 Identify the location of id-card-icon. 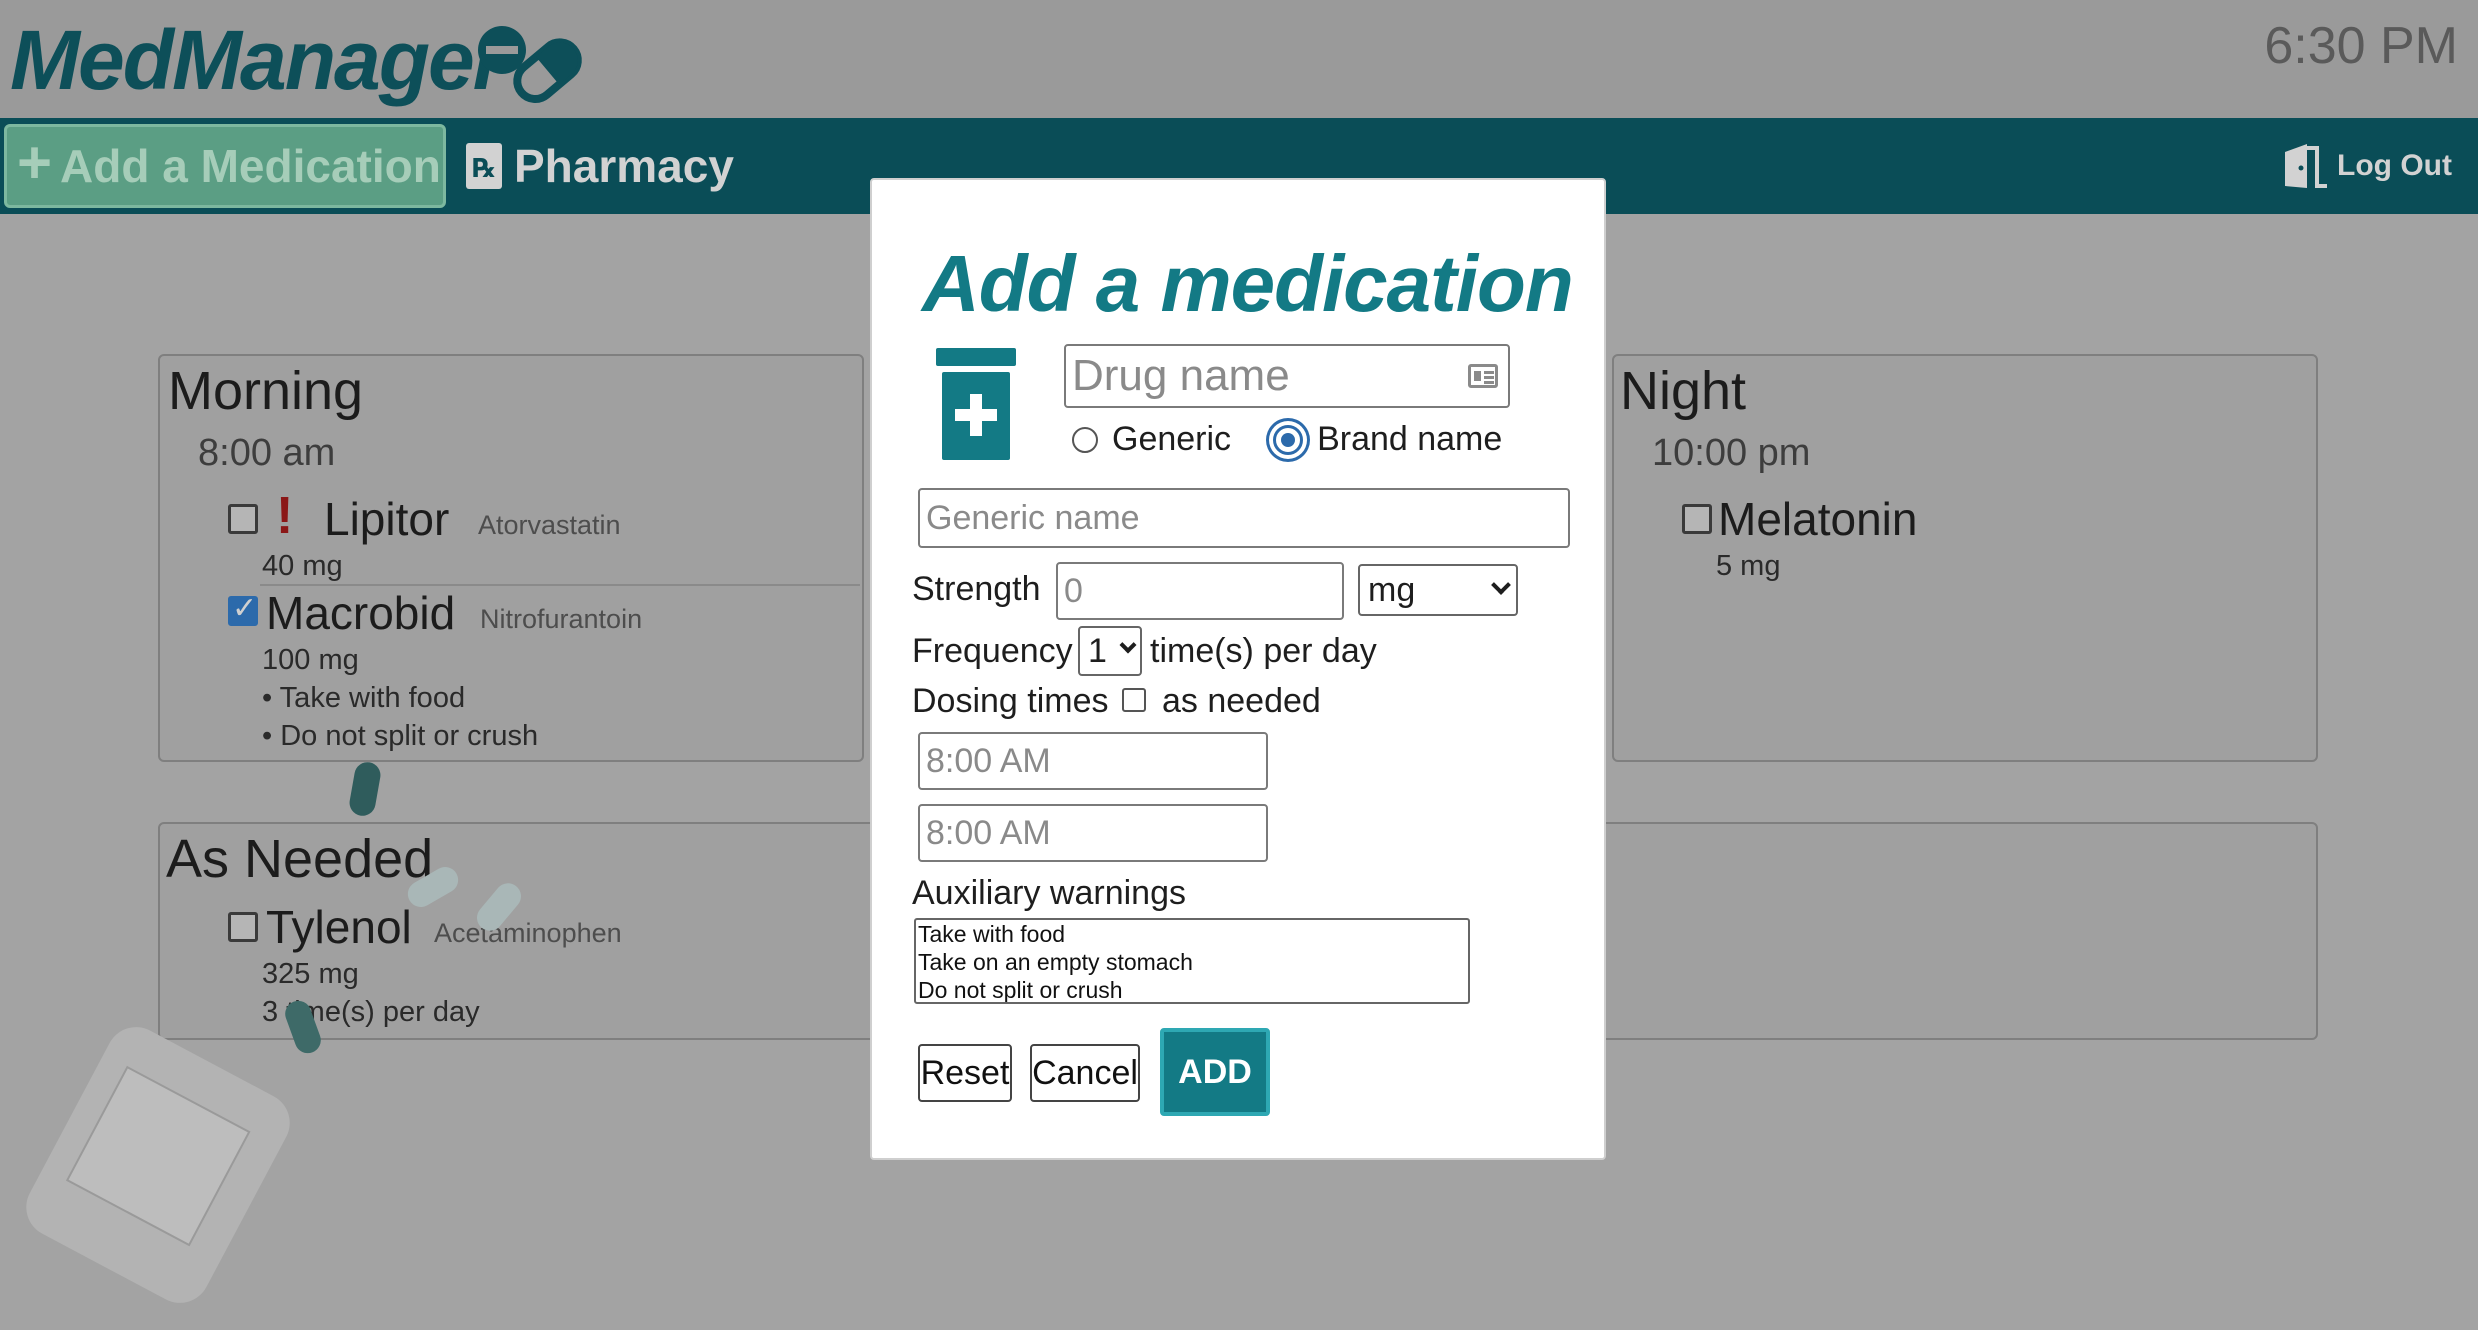
(1483, 376).